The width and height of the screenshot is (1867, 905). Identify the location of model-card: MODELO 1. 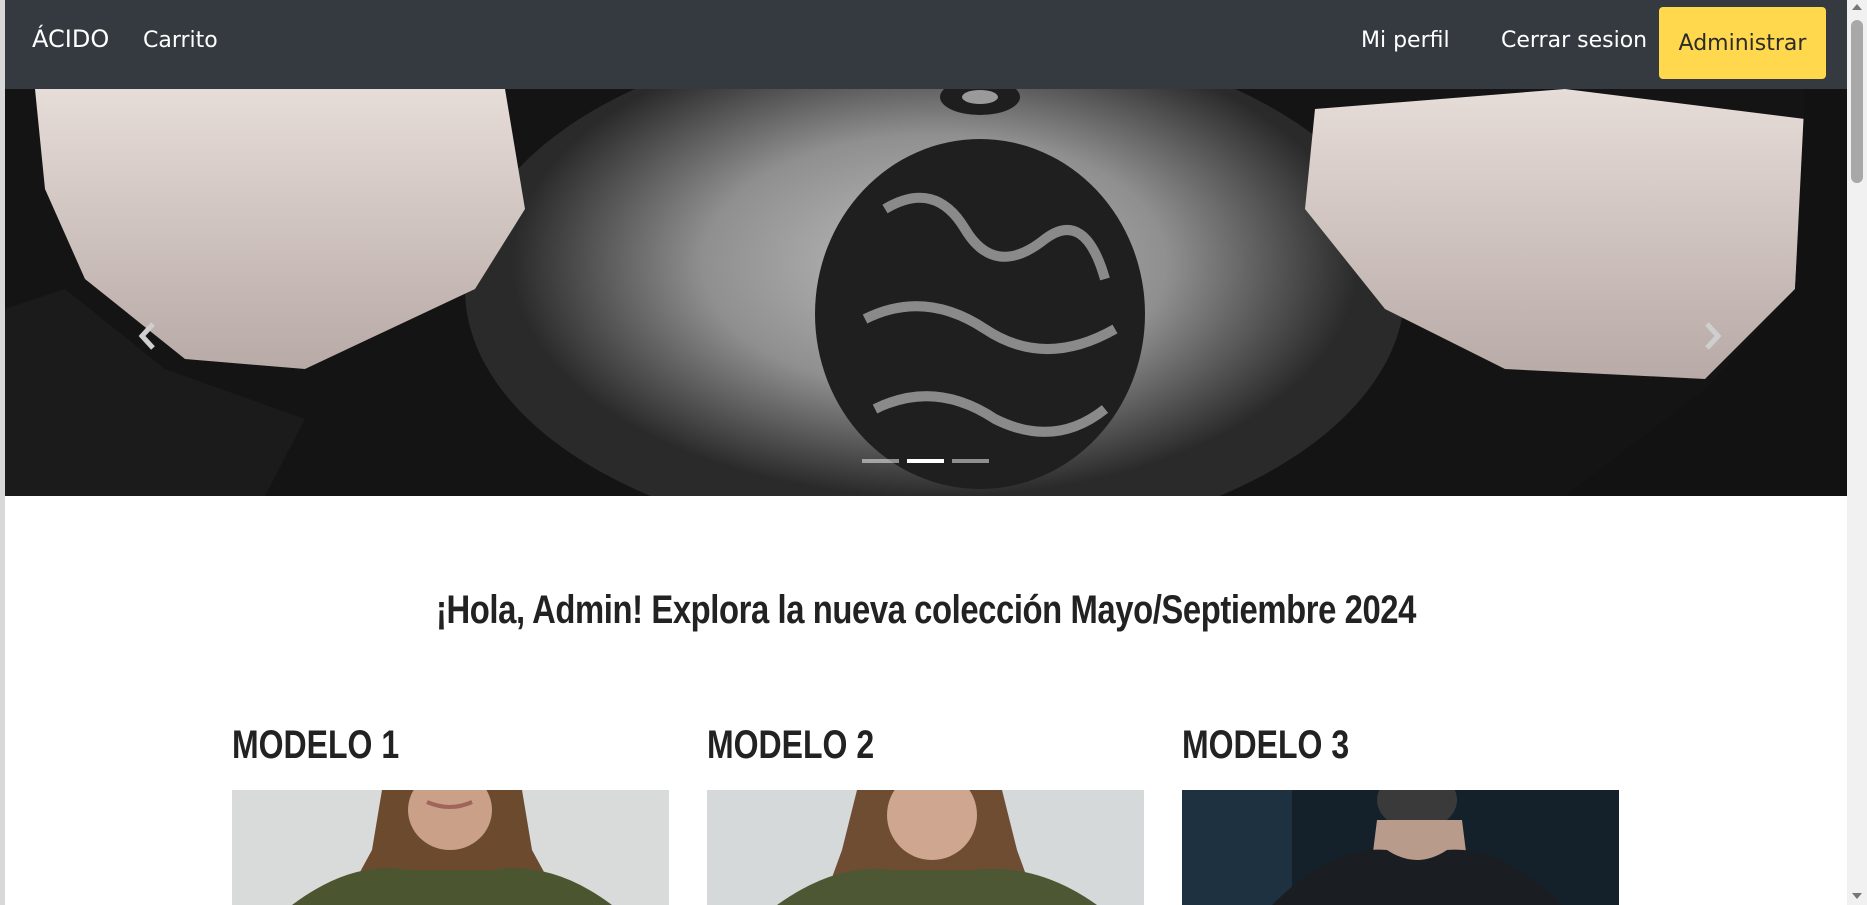
(450, 812).